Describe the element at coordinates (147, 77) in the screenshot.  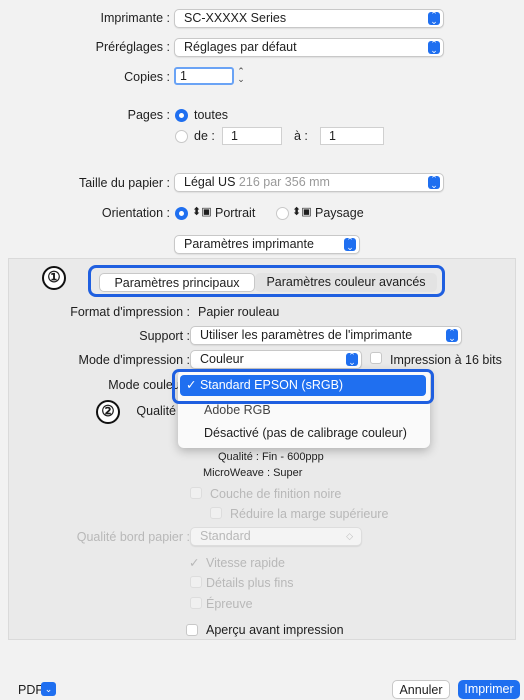
I see `copies-label: Copies :` at that location.